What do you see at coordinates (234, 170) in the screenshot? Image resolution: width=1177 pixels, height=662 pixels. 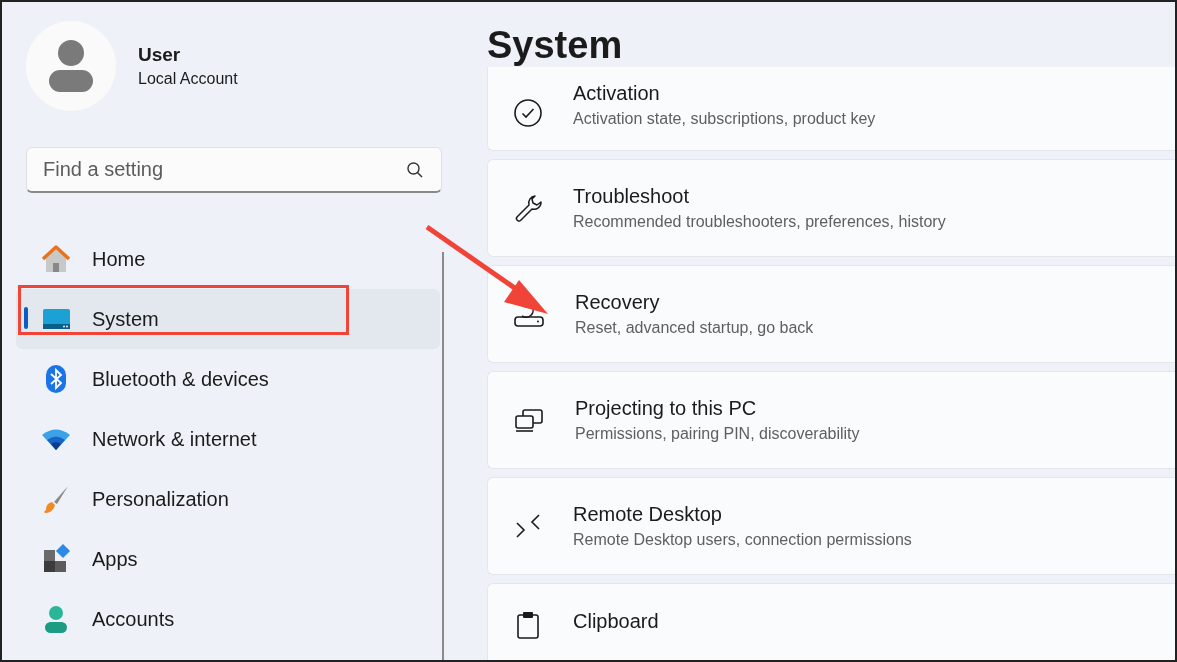 I see `search-field: Find a setting` at bounding box center [234, 170].